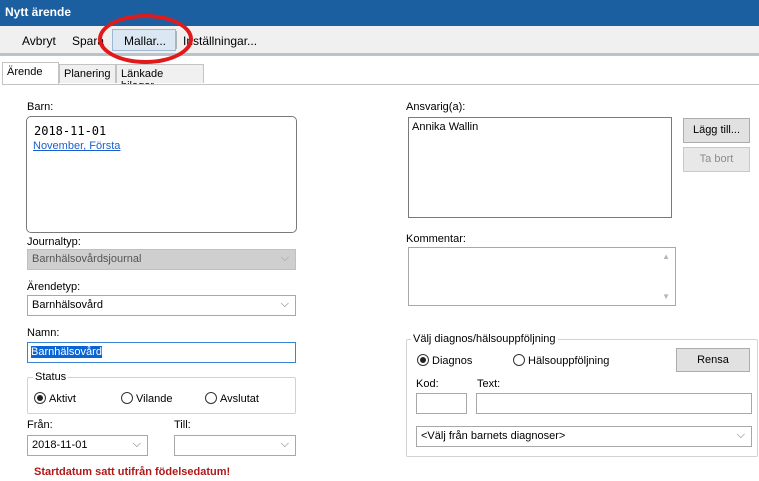 Image resolution: width=759 pixels, height=481 pixels. I want to click on barn-birthdate: 2018-11-01, so click(70, 131).